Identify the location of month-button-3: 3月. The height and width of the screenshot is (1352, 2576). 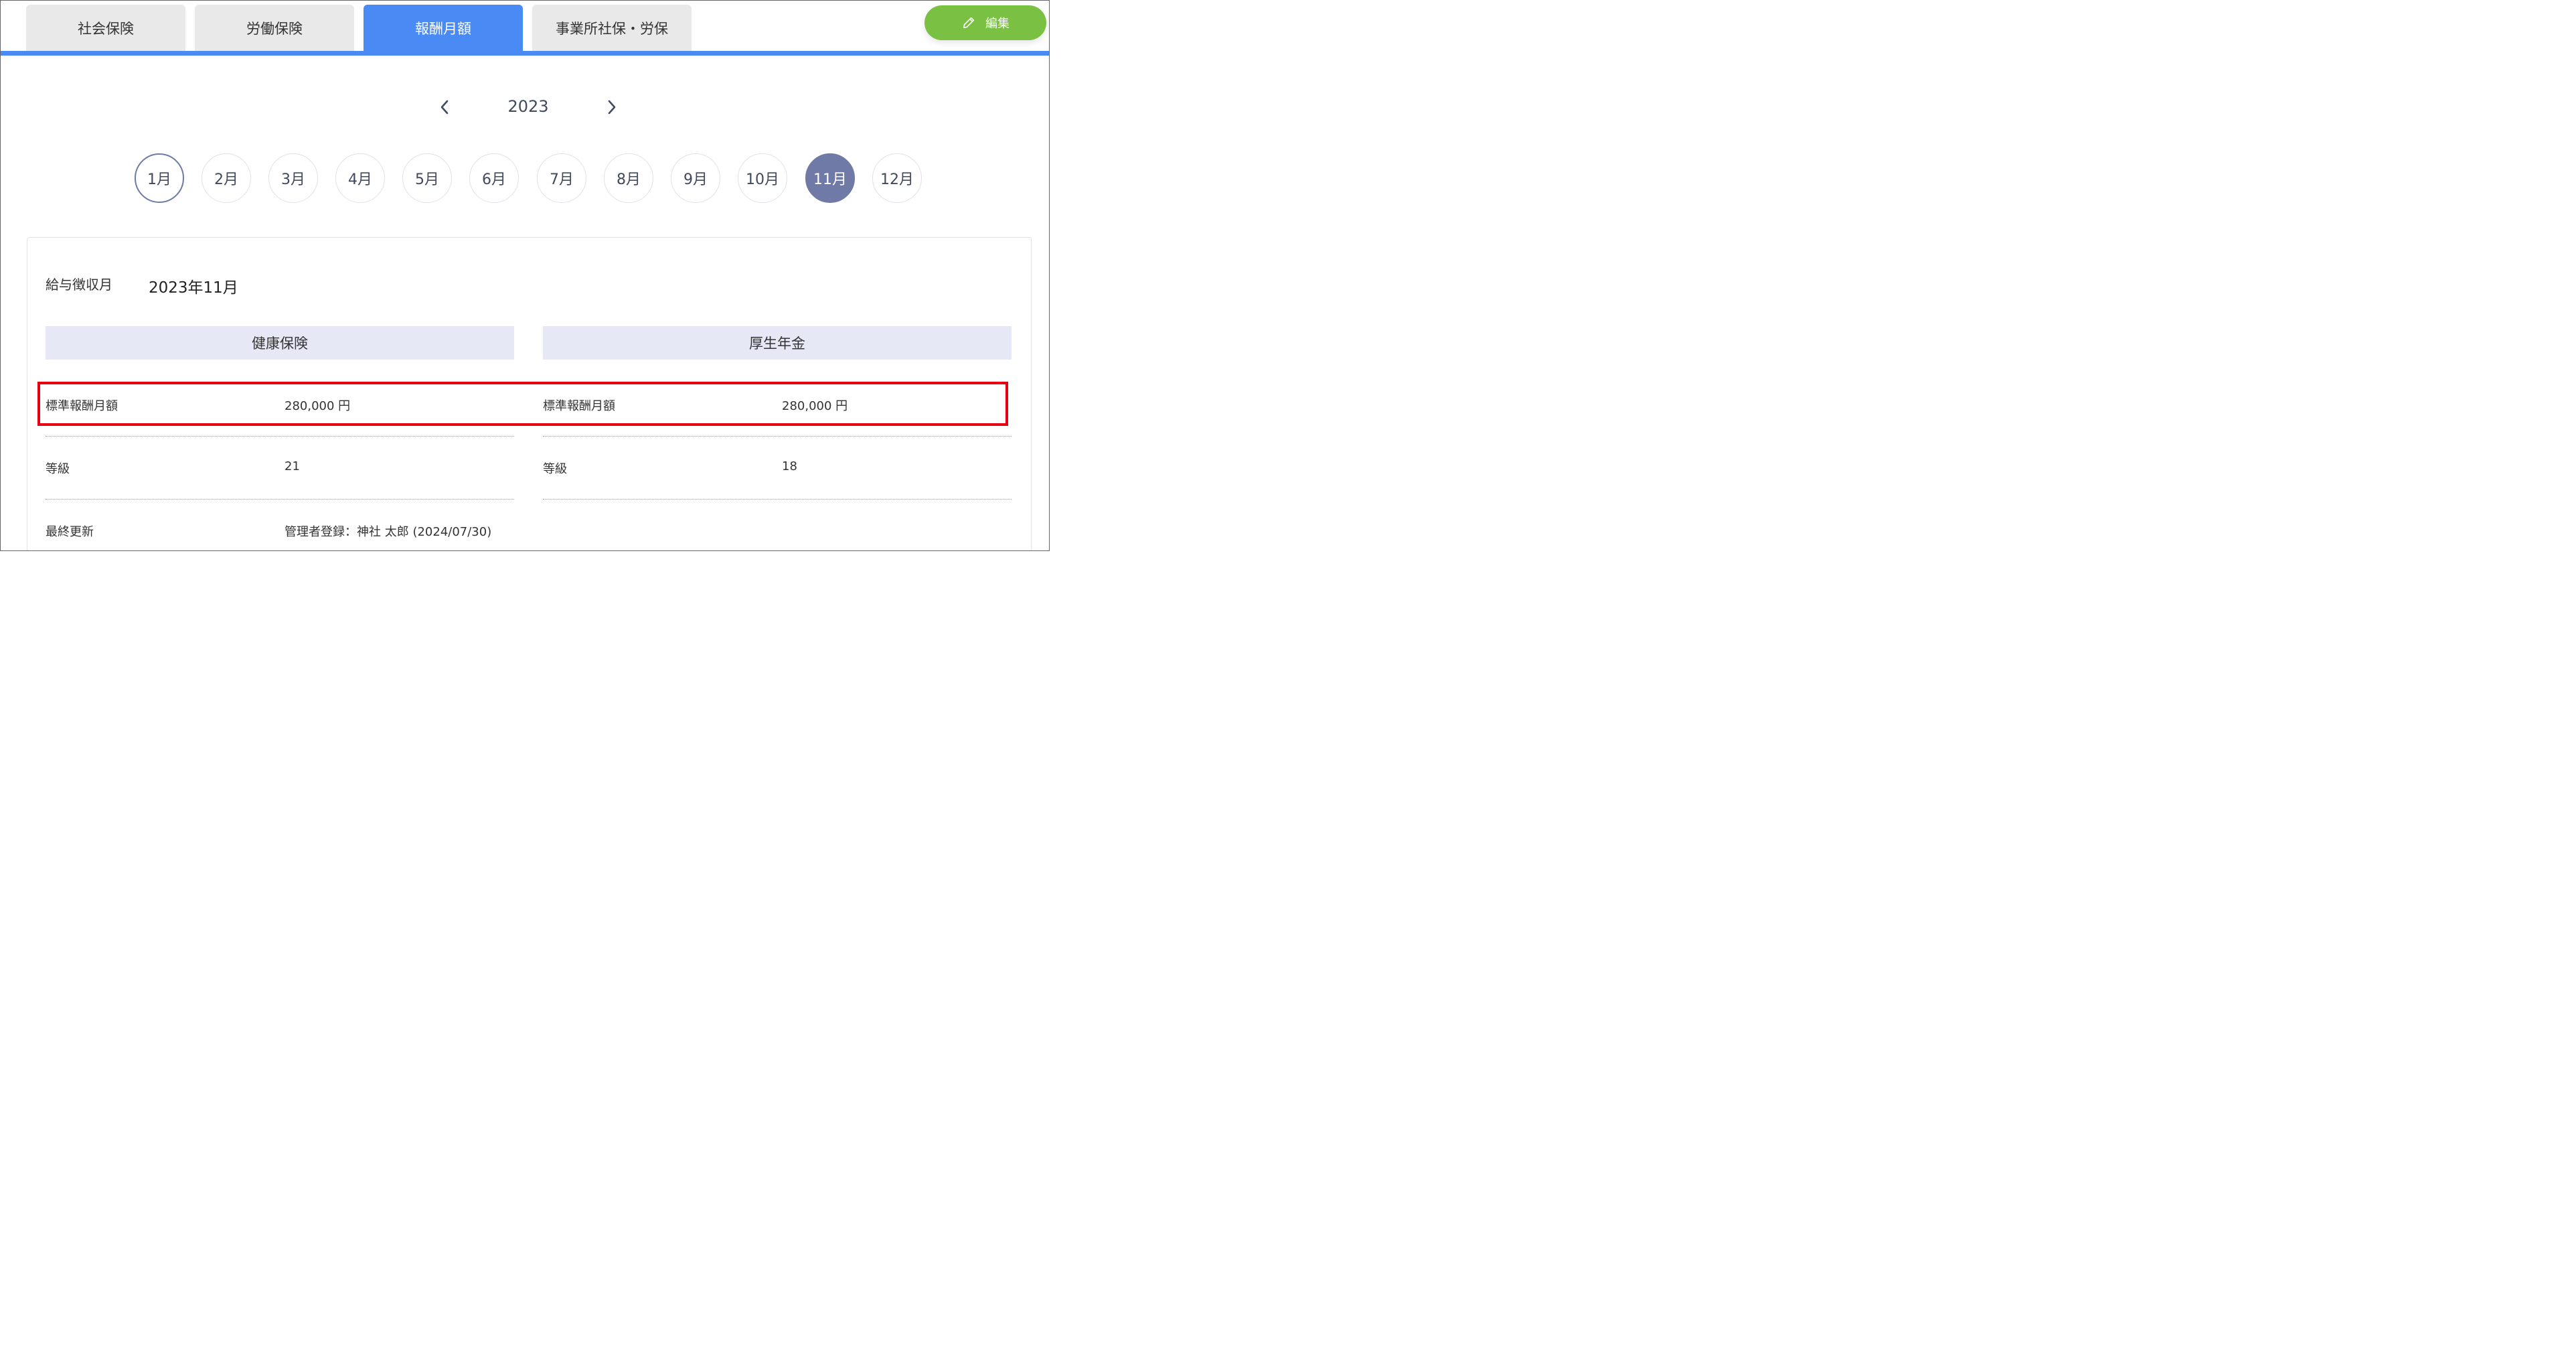
(293, 178).